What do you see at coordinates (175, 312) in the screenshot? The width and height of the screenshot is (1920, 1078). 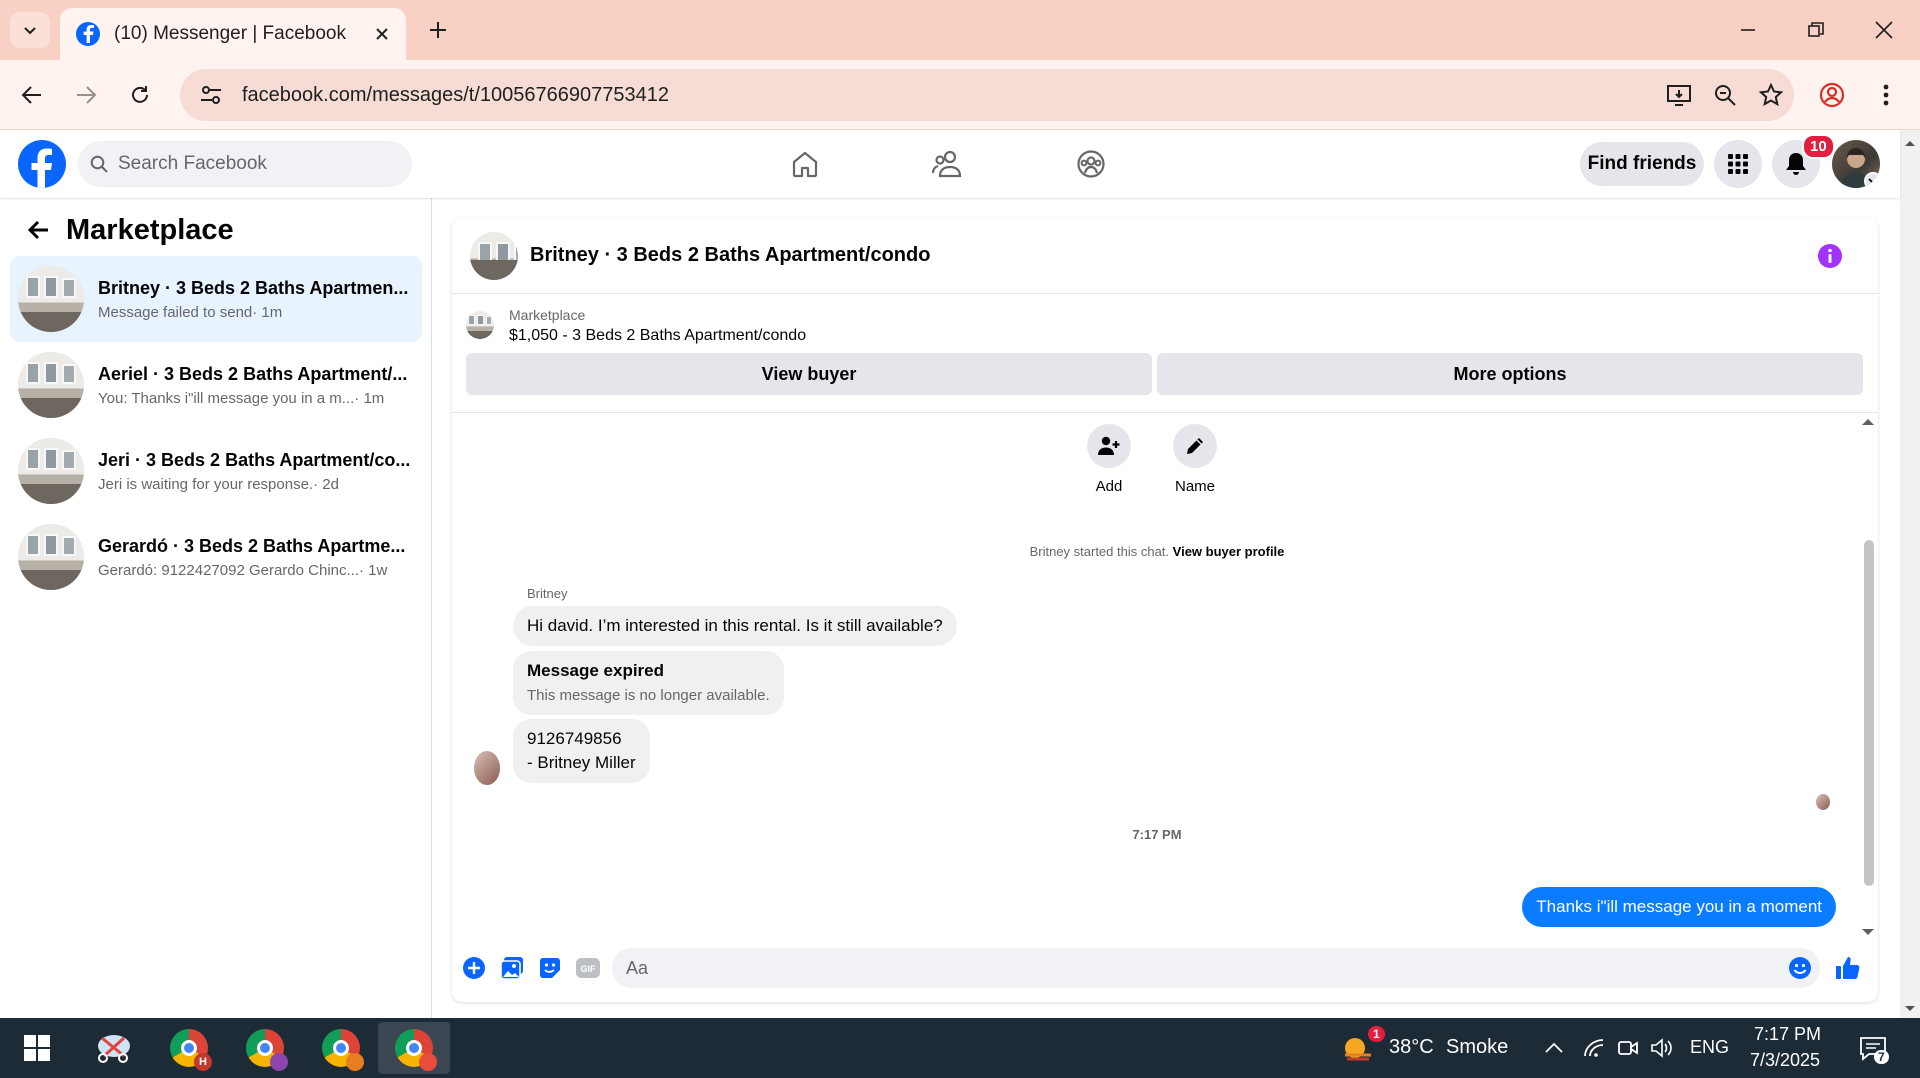 I see `conversation-snippet: Message failed to send` at bounding box center [175, 312].